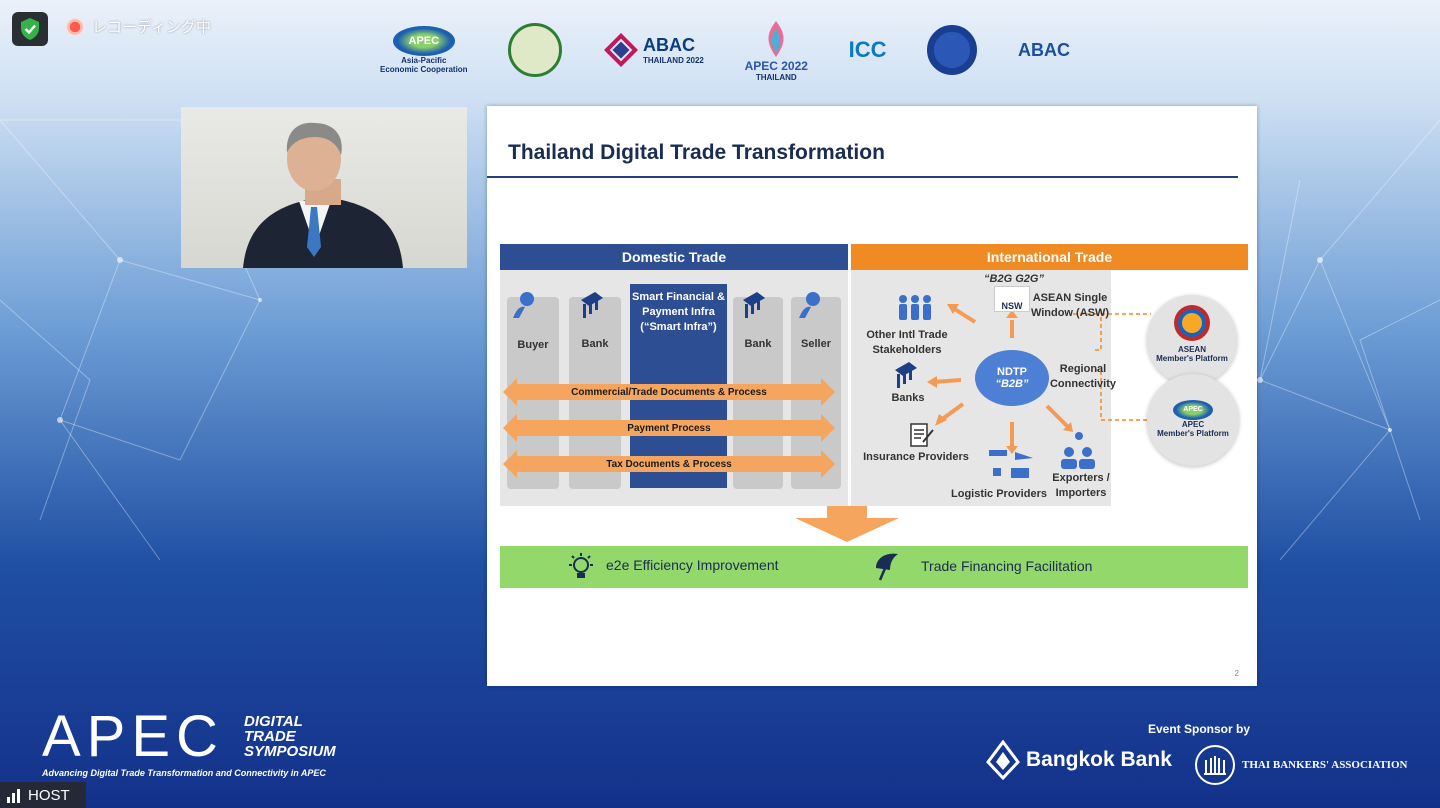  Describe the element at coordinates (523, 305) in the screenshot. I see `buyer-person-icon` at that location.